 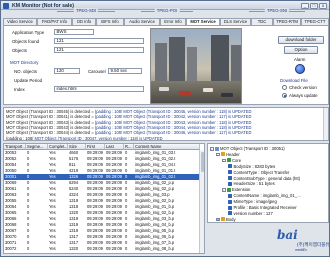 I want to click on alarm-indicator-icon, so click(x=300, y=69).